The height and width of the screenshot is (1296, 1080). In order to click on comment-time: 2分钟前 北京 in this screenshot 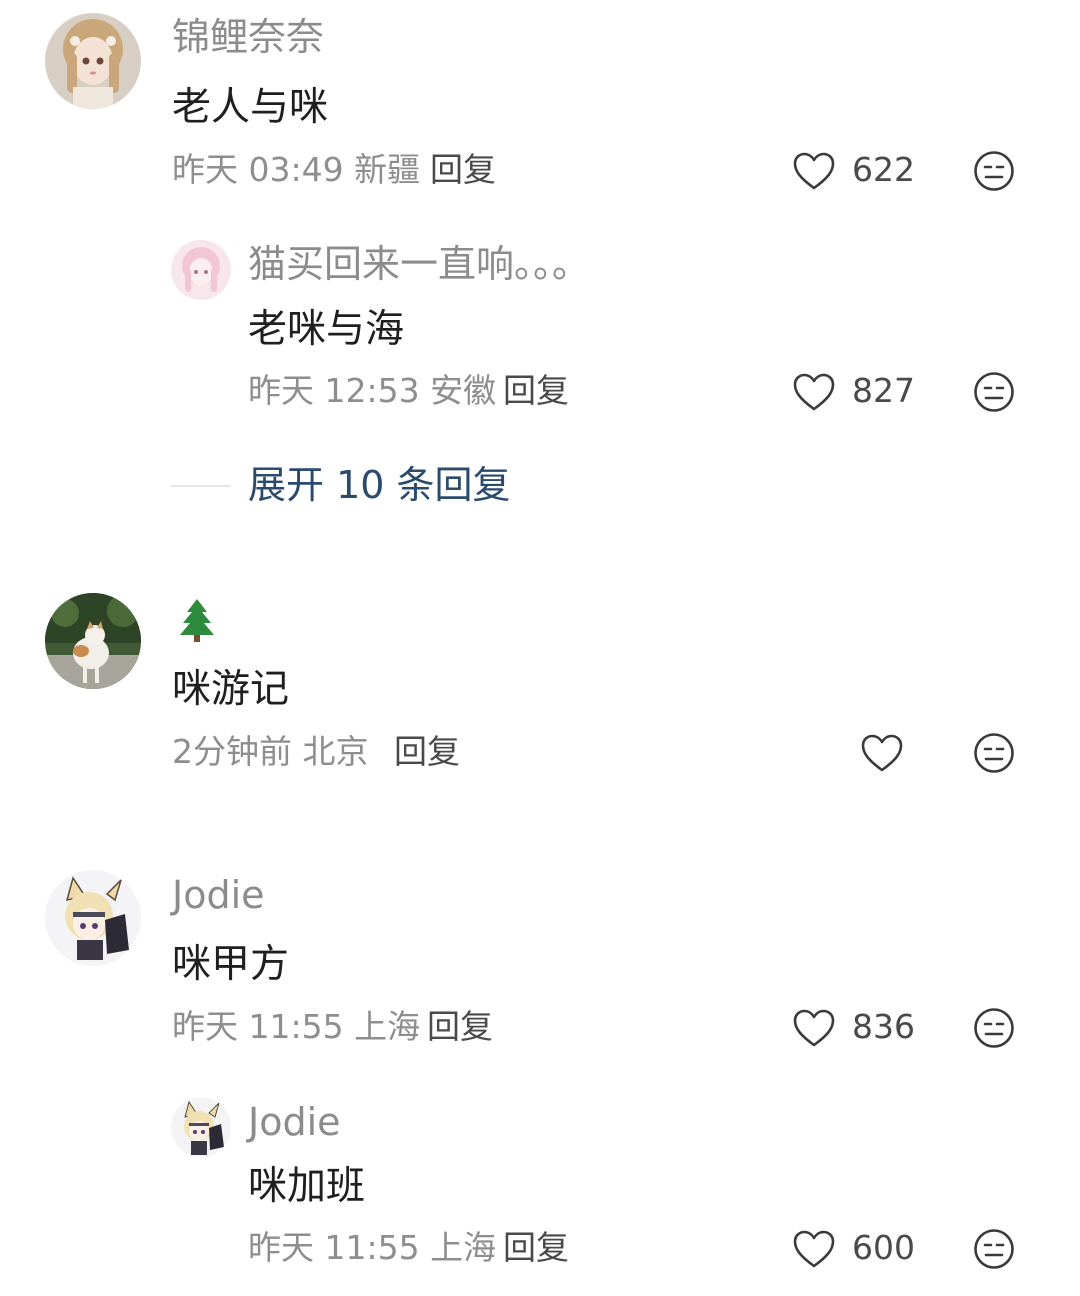, I will do `click(270, 751)`.